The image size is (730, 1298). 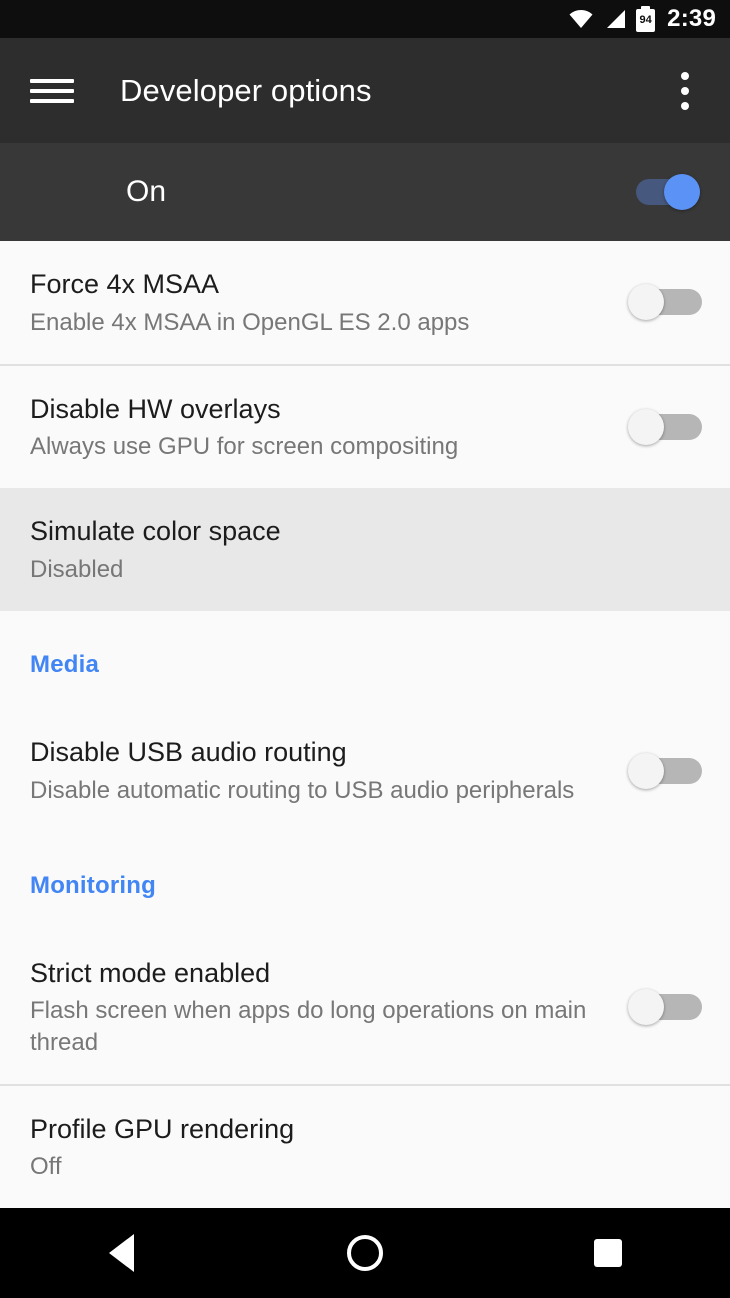 I want to click on list-item-subtitle: Enable 4x MSAA in OpenGL ES 2.0 apps, so click(x=250, y=322).